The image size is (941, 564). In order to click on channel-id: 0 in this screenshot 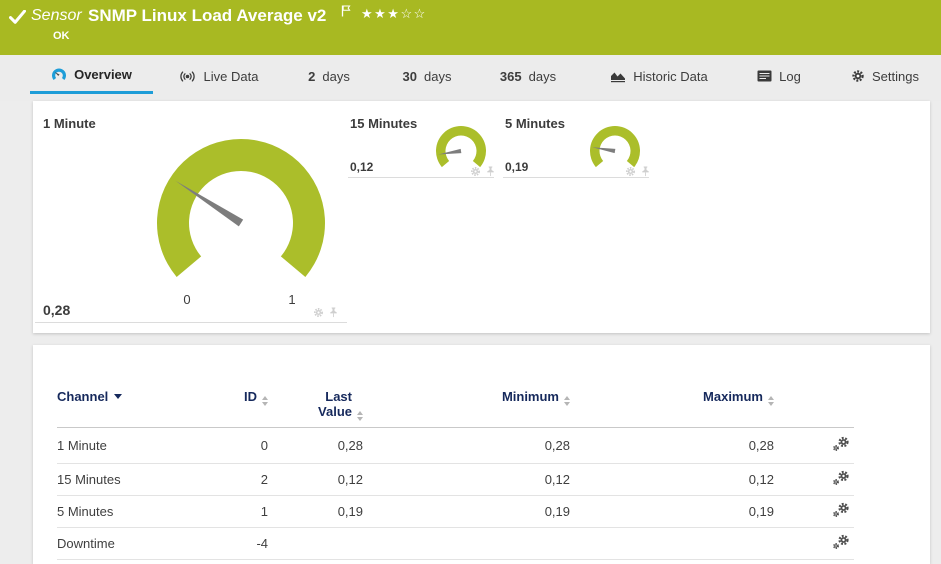, I will do `click(264, 445)`.